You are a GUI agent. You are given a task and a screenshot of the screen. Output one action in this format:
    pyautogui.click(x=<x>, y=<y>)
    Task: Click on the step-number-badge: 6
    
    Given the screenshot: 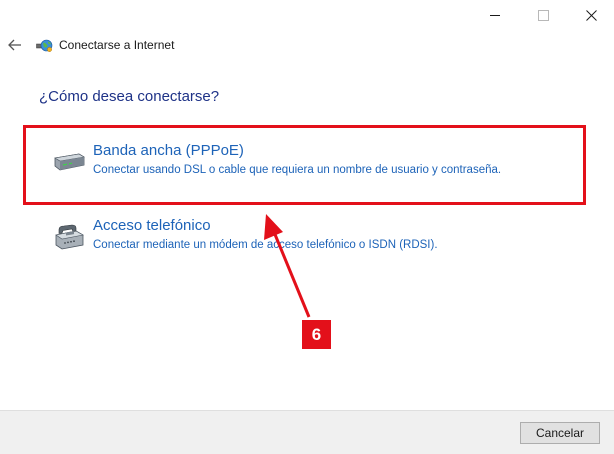 What is the action you would take?
    pyautogui.click(x=316, y=334)
    